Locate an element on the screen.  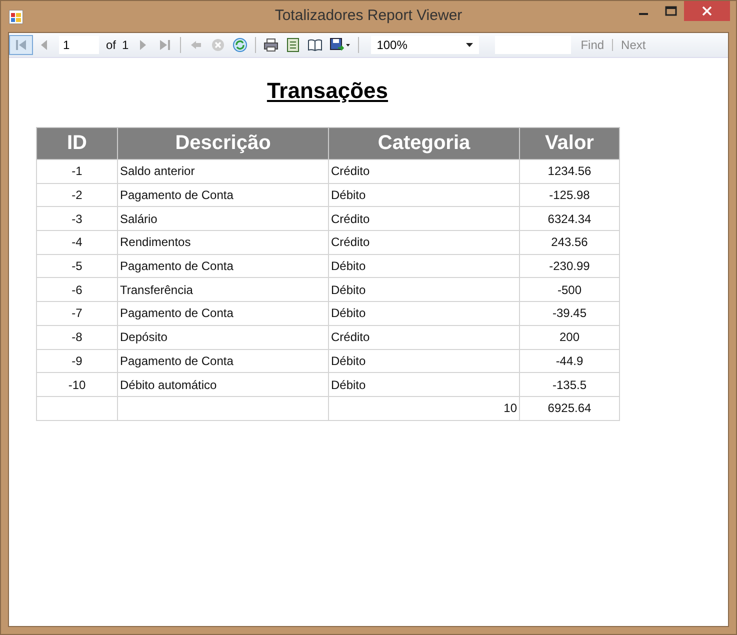
zoom-dropdown: 100% is located at coordinates (424, 45).